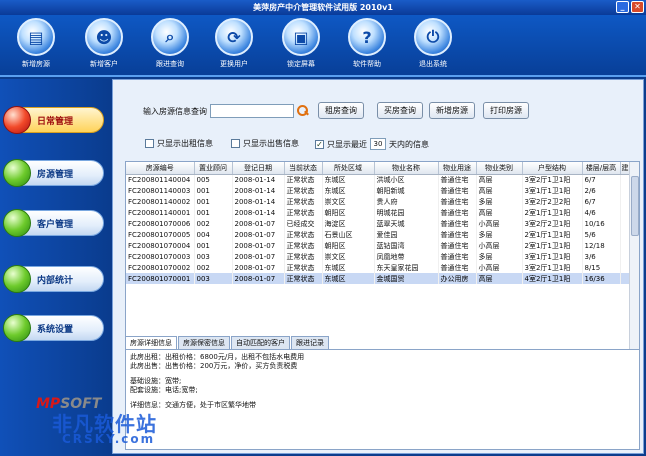  Describe the element at coordinates (160, 212) in the screenshot. I see `table-cell: FC200801140001` at that location.